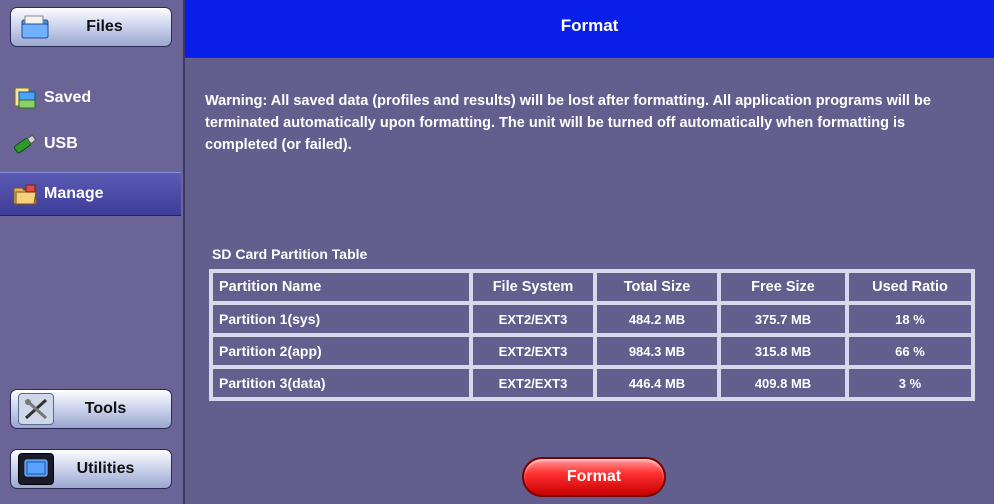 This screenshot has height=504, width=994. Describe the element at coordinates (783, 287) in the screenshot. I see `column-header-free-size: Free Size` at that location.